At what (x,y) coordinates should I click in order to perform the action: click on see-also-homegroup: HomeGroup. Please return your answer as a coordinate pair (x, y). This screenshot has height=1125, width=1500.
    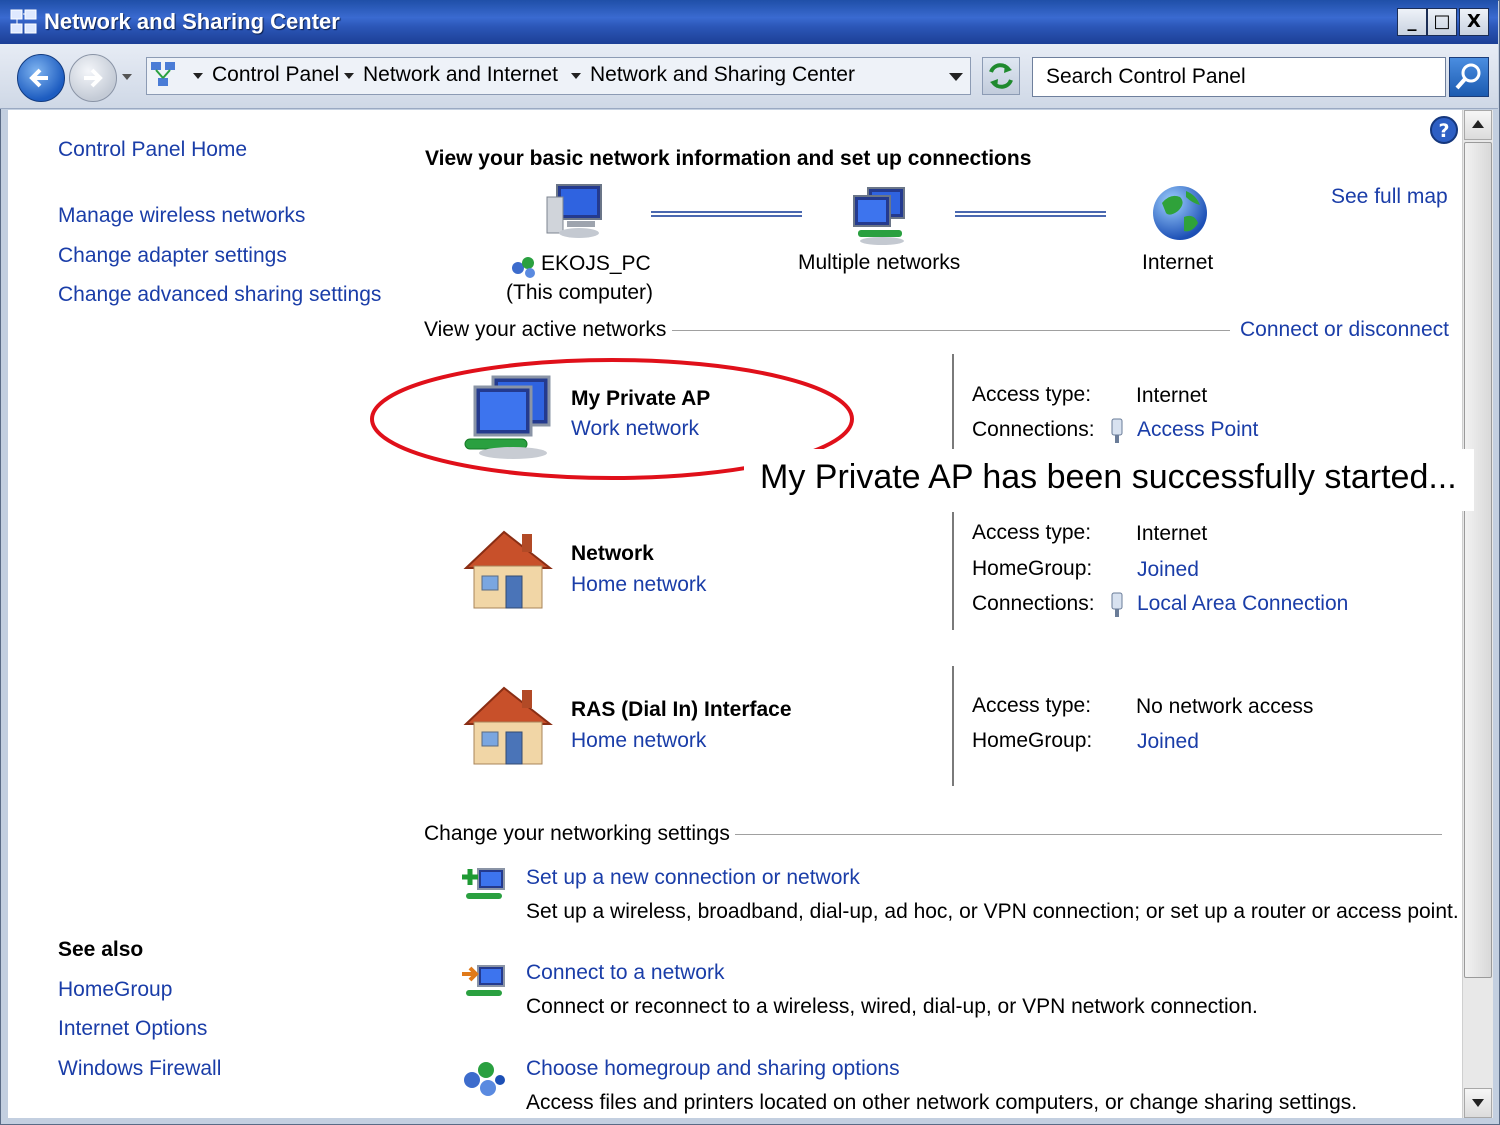
    Looking at the image, I should click on (115, 990).